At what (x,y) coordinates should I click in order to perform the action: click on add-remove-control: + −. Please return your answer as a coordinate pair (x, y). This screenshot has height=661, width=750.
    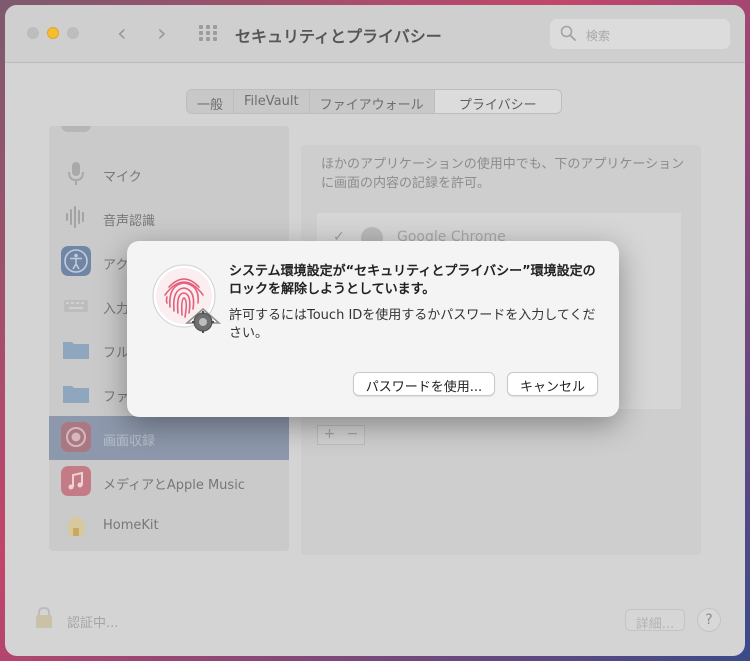
    Looking at the image, I should click on (341, 435).